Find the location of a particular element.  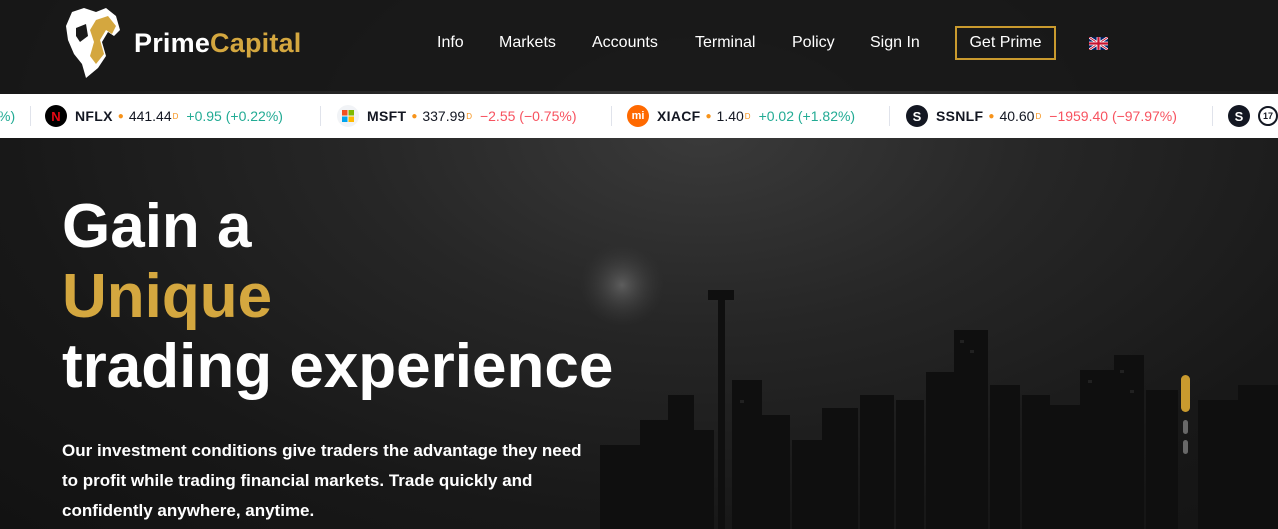

ticker-item-nflx: N NFLX ● 441.44 D +0.95 (+0.22%) is located at coordinates (164, 116).